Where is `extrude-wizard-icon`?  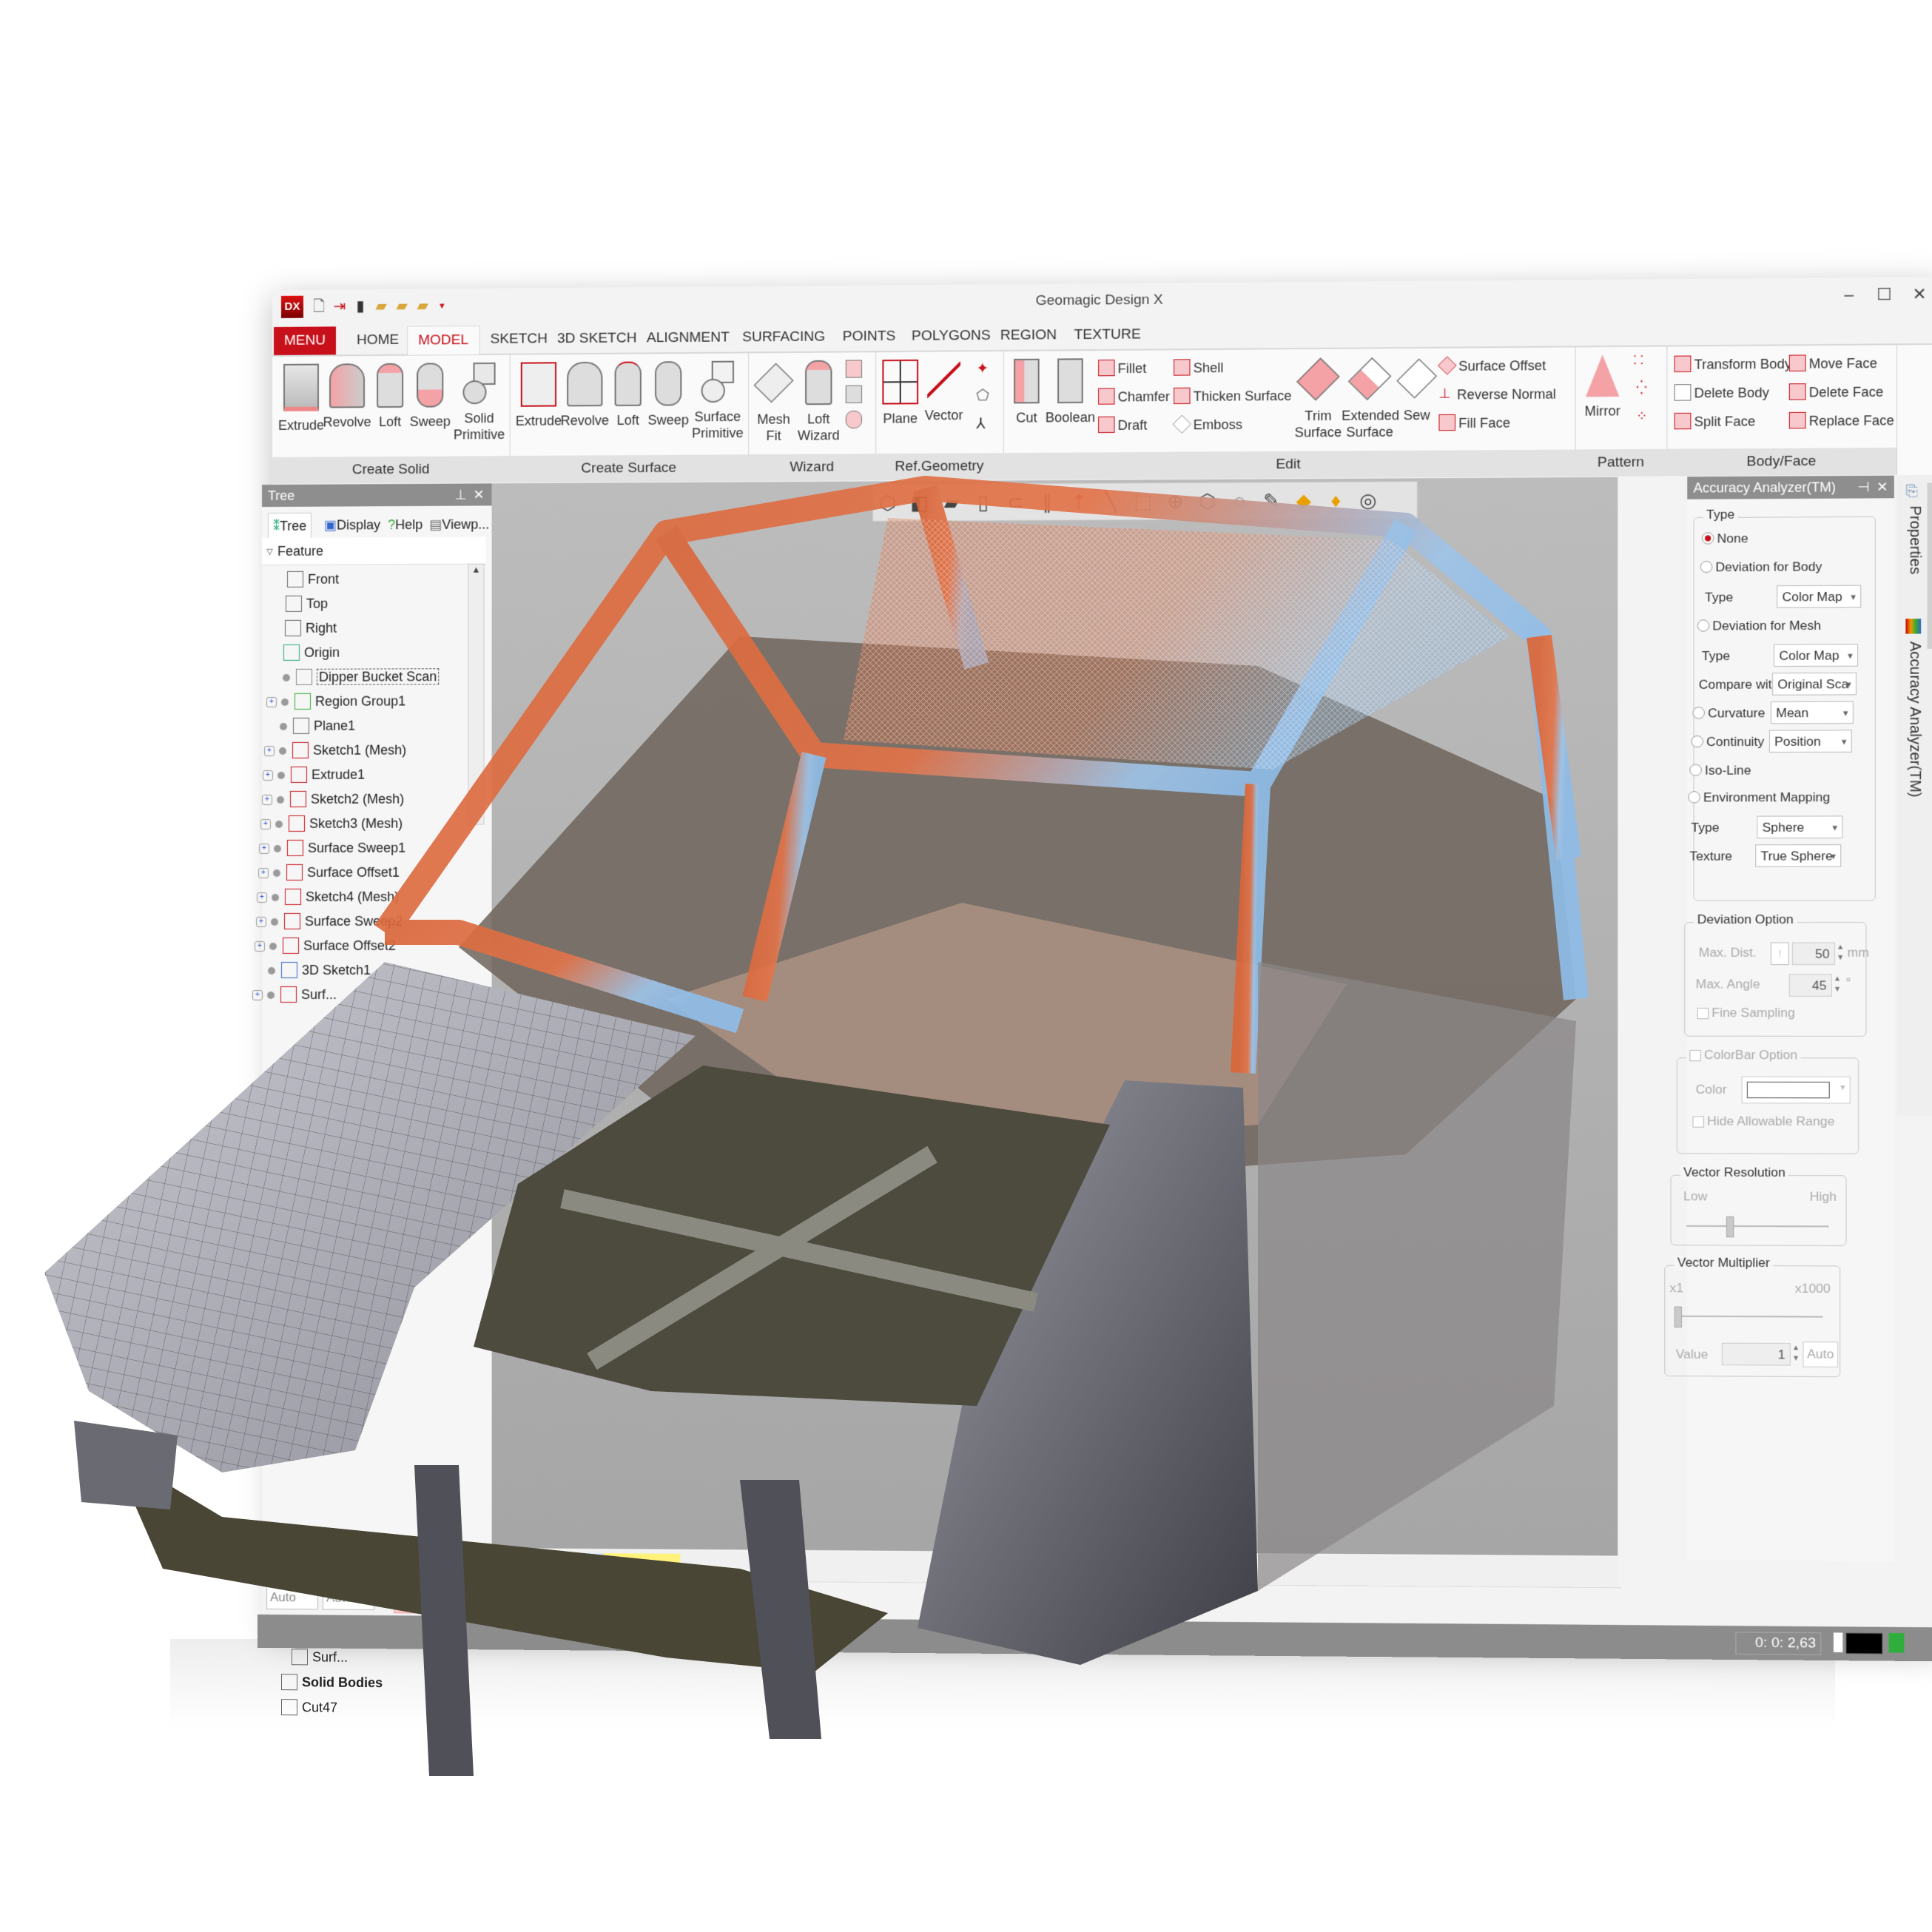
extrude-wizard-icon is located at coordinates (854, 369).